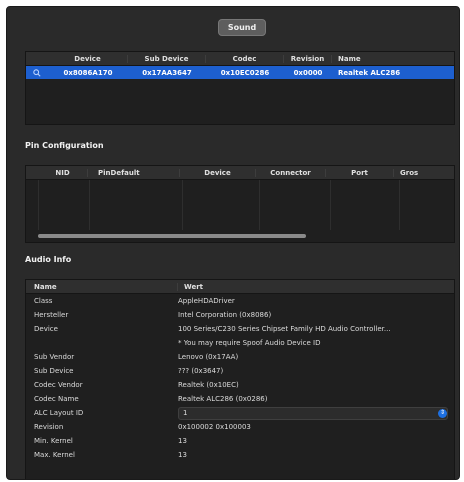 This screenshot has width=464, height=482. I want to click on info-row-codec-name: Codec Name Realtek ALC286 (0x0286), so click(240, 399).